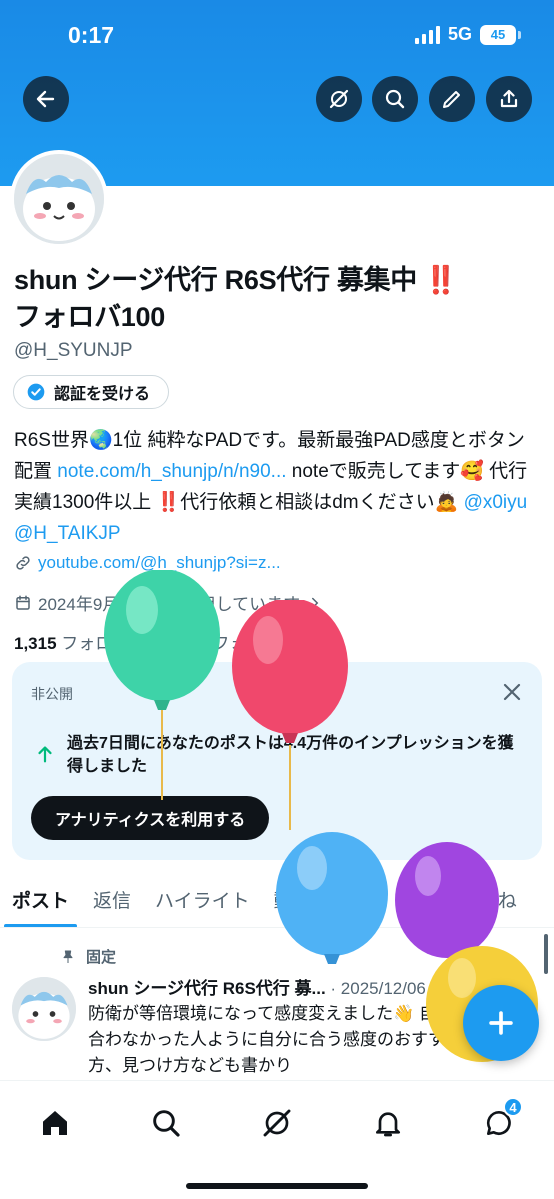 Image resolution: width=554 pixels, height=1199 pixels. I want to click on back-button, so click(46, 99).